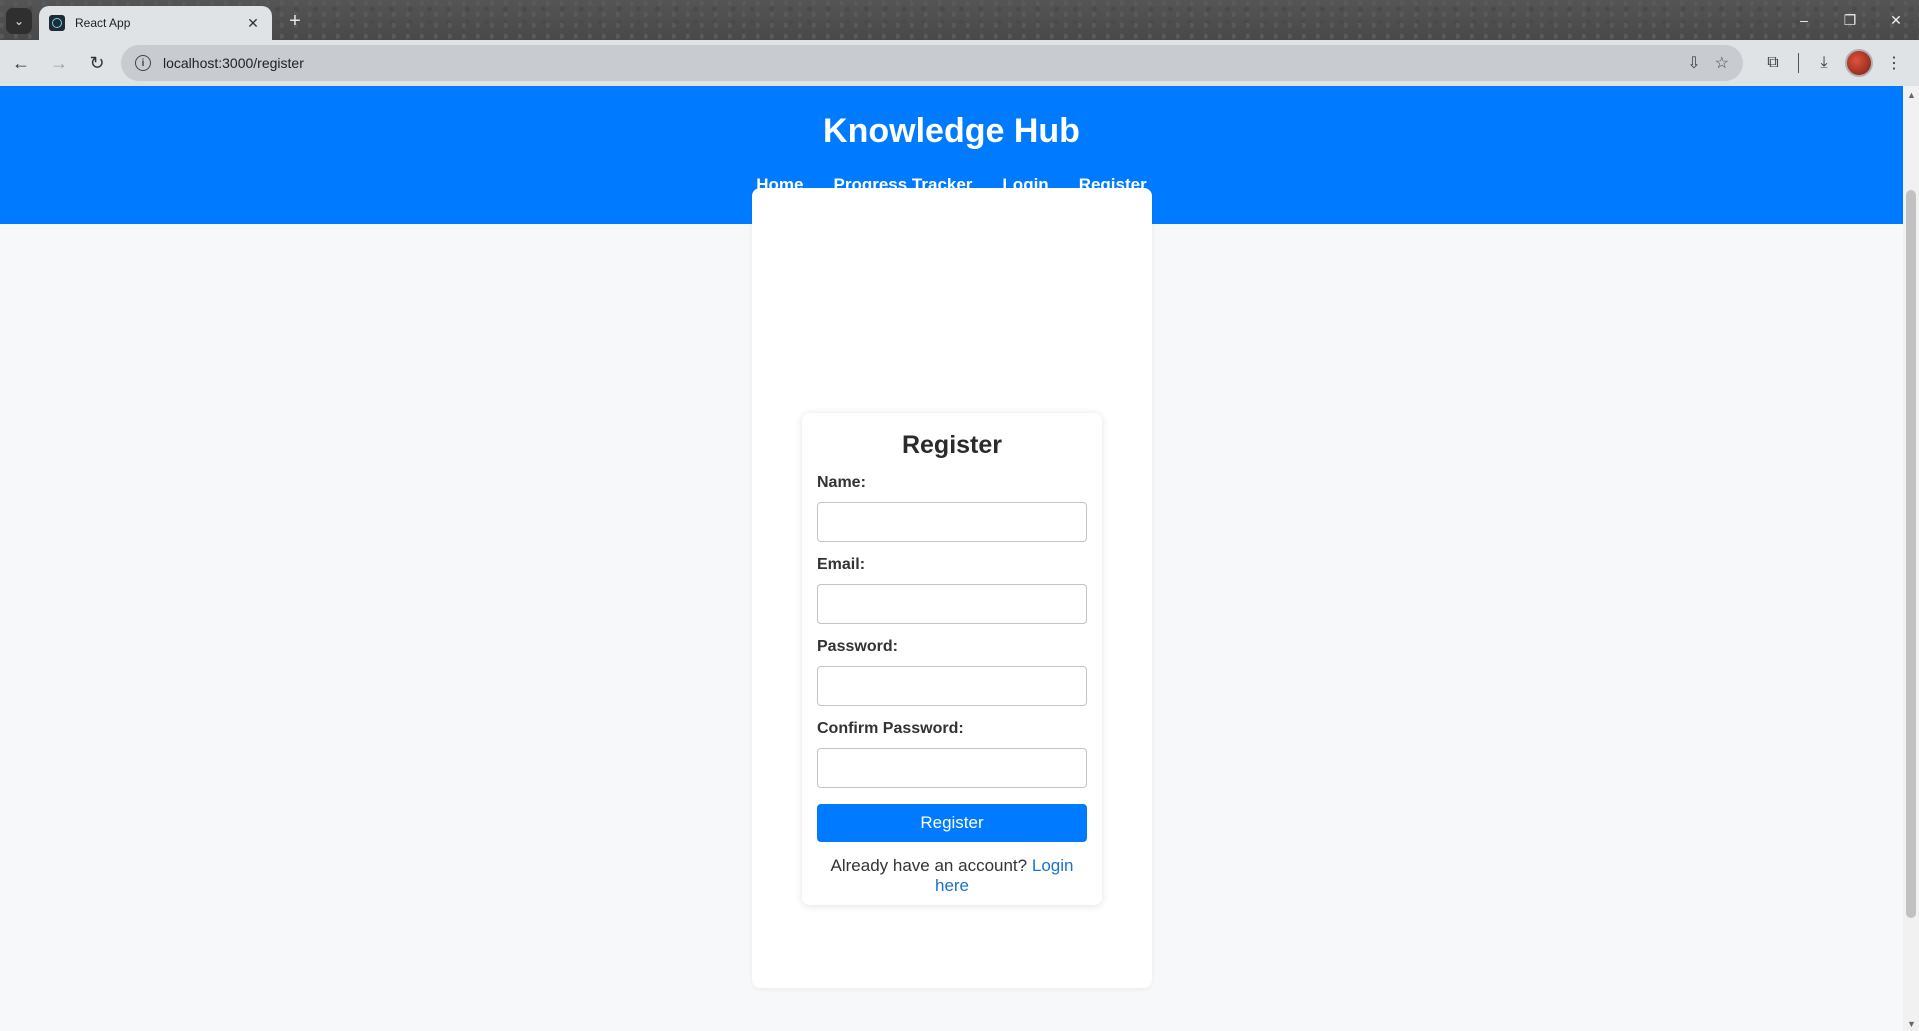 The image size is (1919, 1031). I want to click on confirm-password-input, so click(952, 768).